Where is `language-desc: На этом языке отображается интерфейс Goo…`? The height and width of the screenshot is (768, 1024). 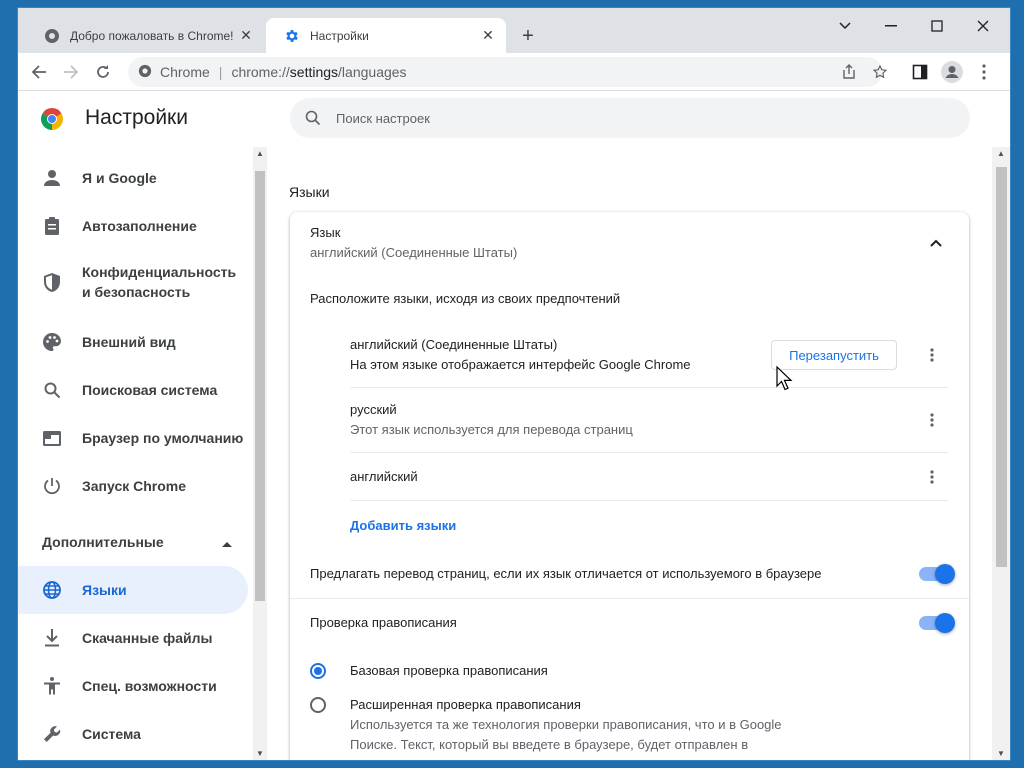 language-desc: На этом языке отображается интерфейс Goo… is located at coordinates (520, 364).